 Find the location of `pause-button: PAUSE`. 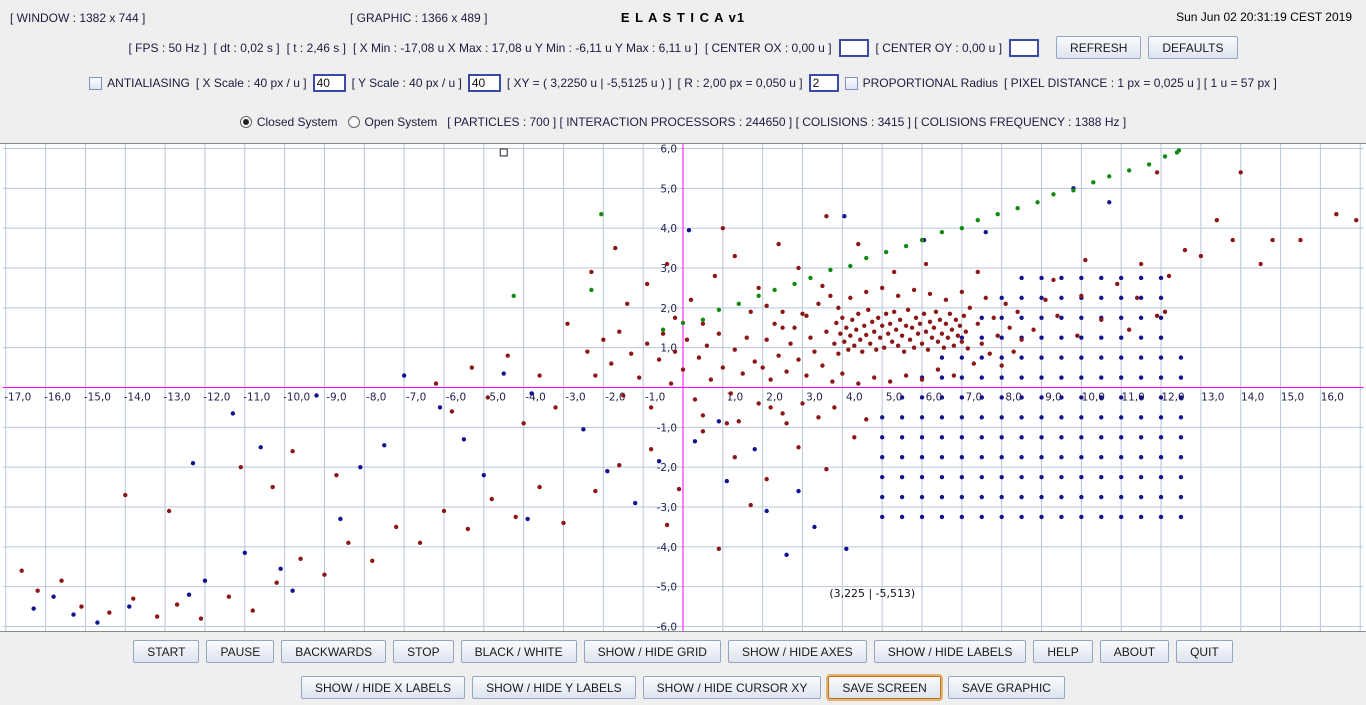

pause-button: PAUSE is located at coordinates (240, 651).